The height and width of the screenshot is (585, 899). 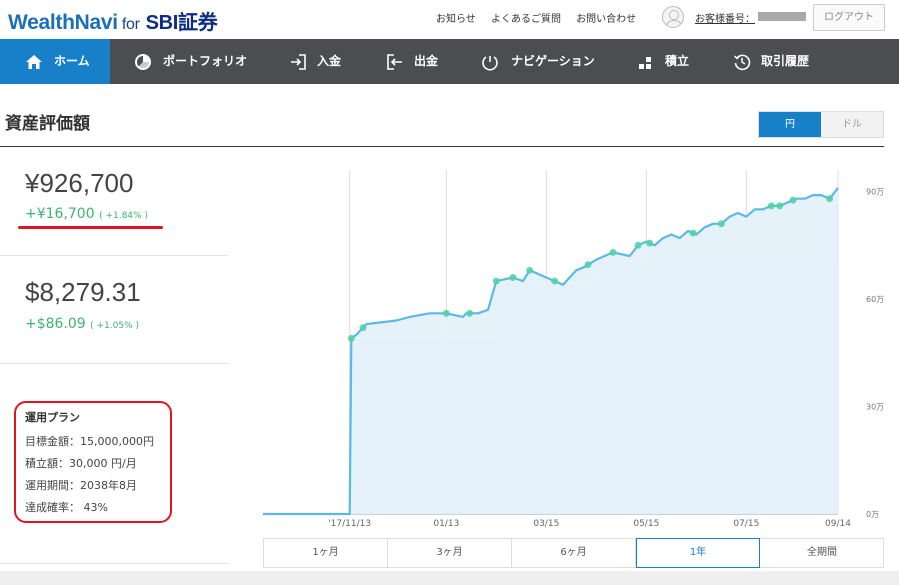 I want to click on x-tick-label: '17/11/13, so click(x=349, y=524).